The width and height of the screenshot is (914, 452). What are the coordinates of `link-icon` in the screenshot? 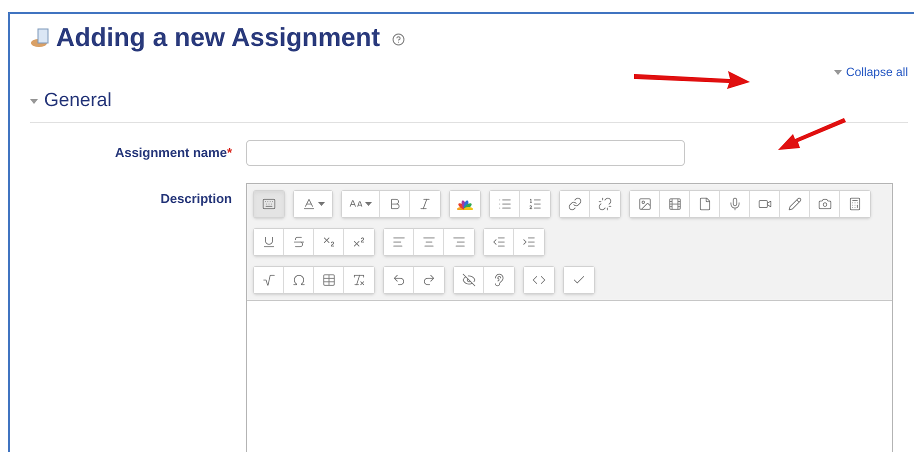 It's located at (575, 203).